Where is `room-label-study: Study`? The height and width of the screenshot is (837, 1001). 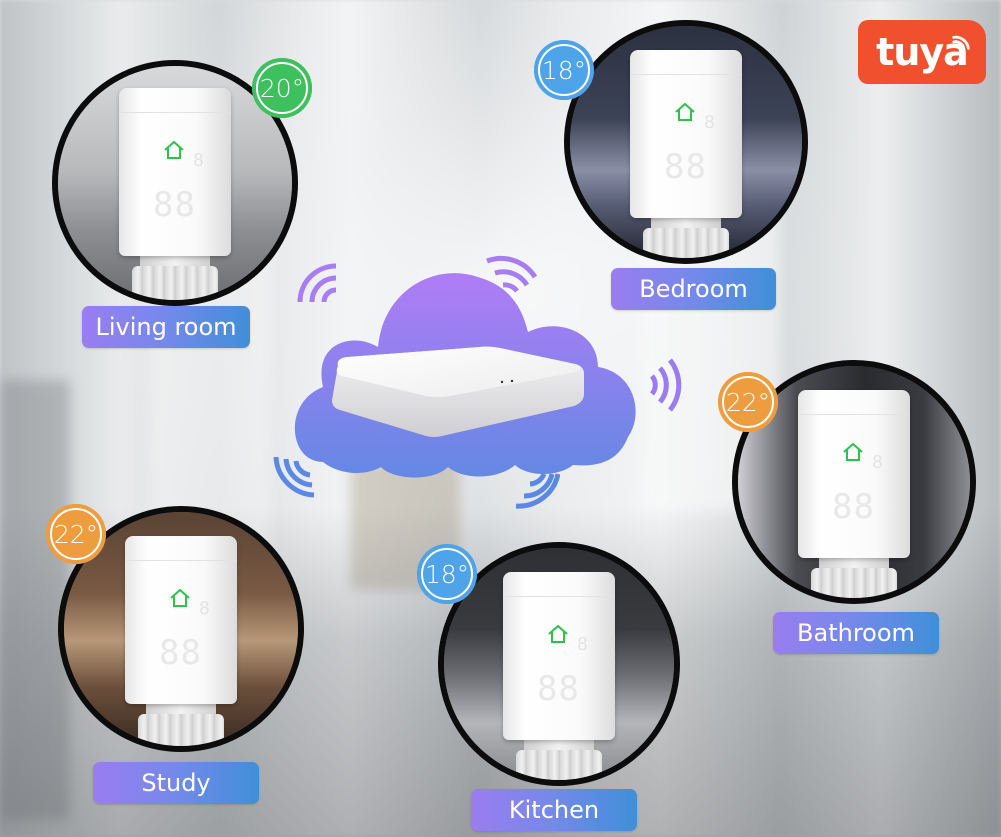 room-label-study: Study is located at coordinates (176, 783).